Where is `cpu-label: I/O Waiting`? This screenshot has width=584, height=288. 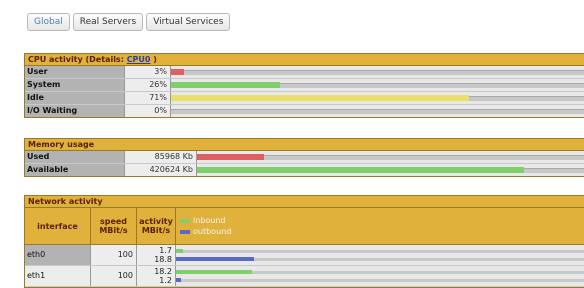
cpu-label: I/O Waiting is located at coordinates (75, 111).